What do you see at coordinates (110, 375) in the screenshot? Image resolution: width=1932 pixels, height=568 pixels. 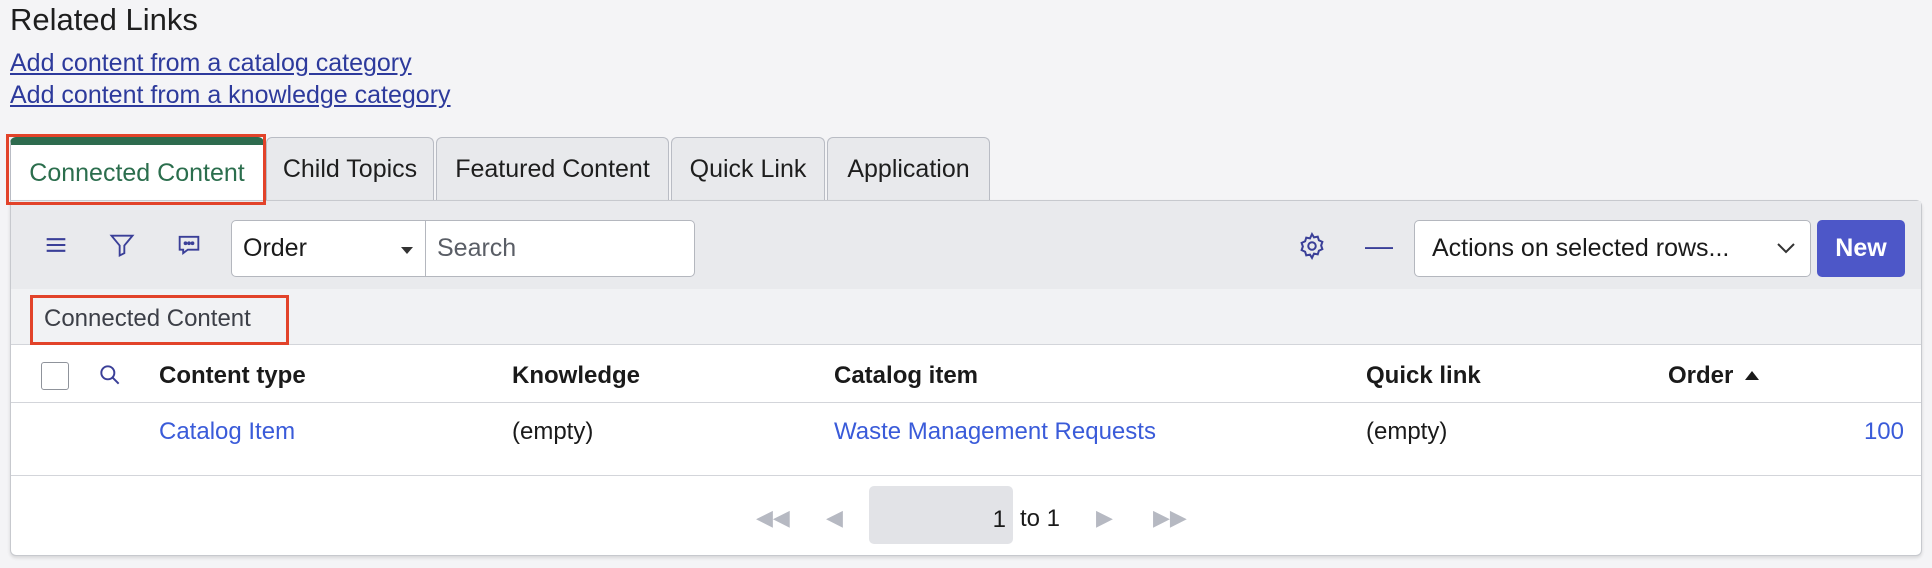 I see `search-icon` at bounding box center [110, 375].